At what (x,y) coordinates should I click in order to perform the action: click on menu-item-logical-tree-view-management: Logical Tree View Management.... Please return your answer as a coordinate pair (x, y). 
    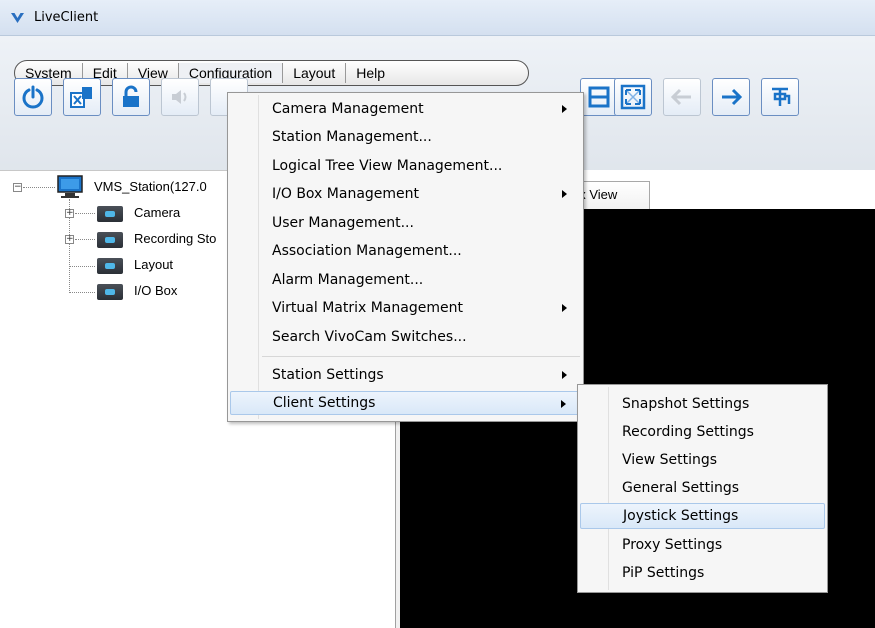
    Looking at the image, I should click on (405, 166).